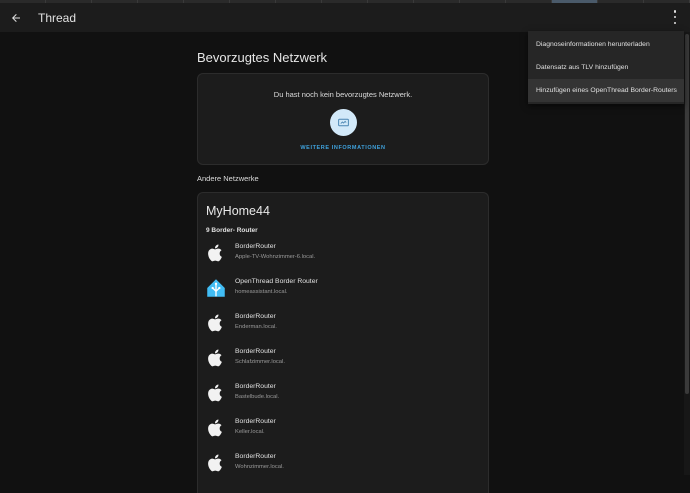 The image size is (690, 493). What do you see at coordinates (345, 17) in the screenshot?
I see `top-app-bar: Thread` at bounding box center [345, 17].